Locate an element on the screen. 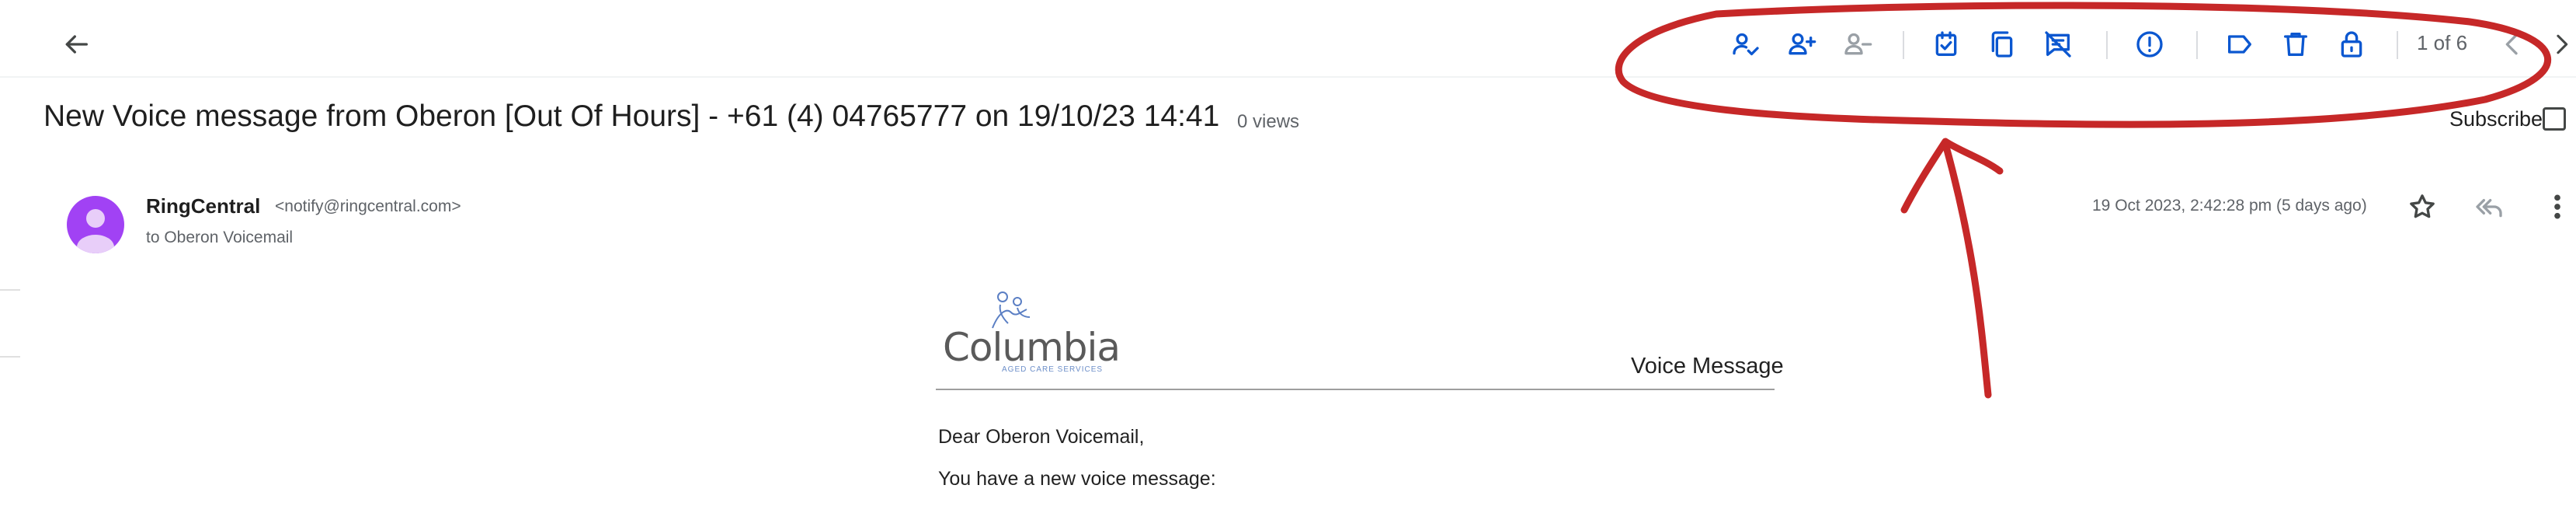  task-check-icon is located at coordinates (1946, 43).